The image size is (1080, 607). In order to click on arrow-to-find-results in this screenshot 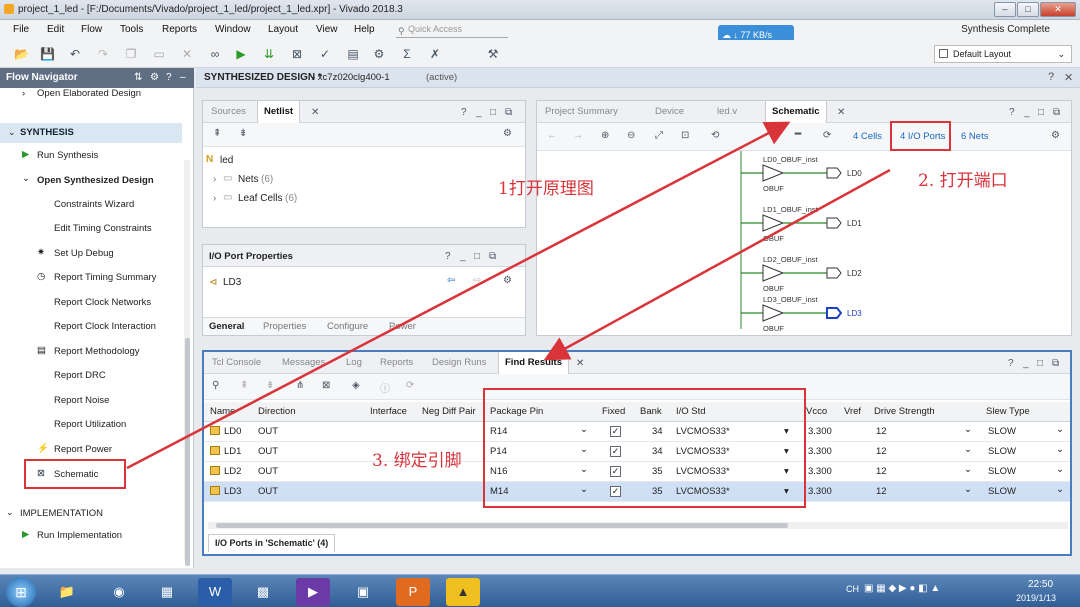, I will do `click(717, 264)`.